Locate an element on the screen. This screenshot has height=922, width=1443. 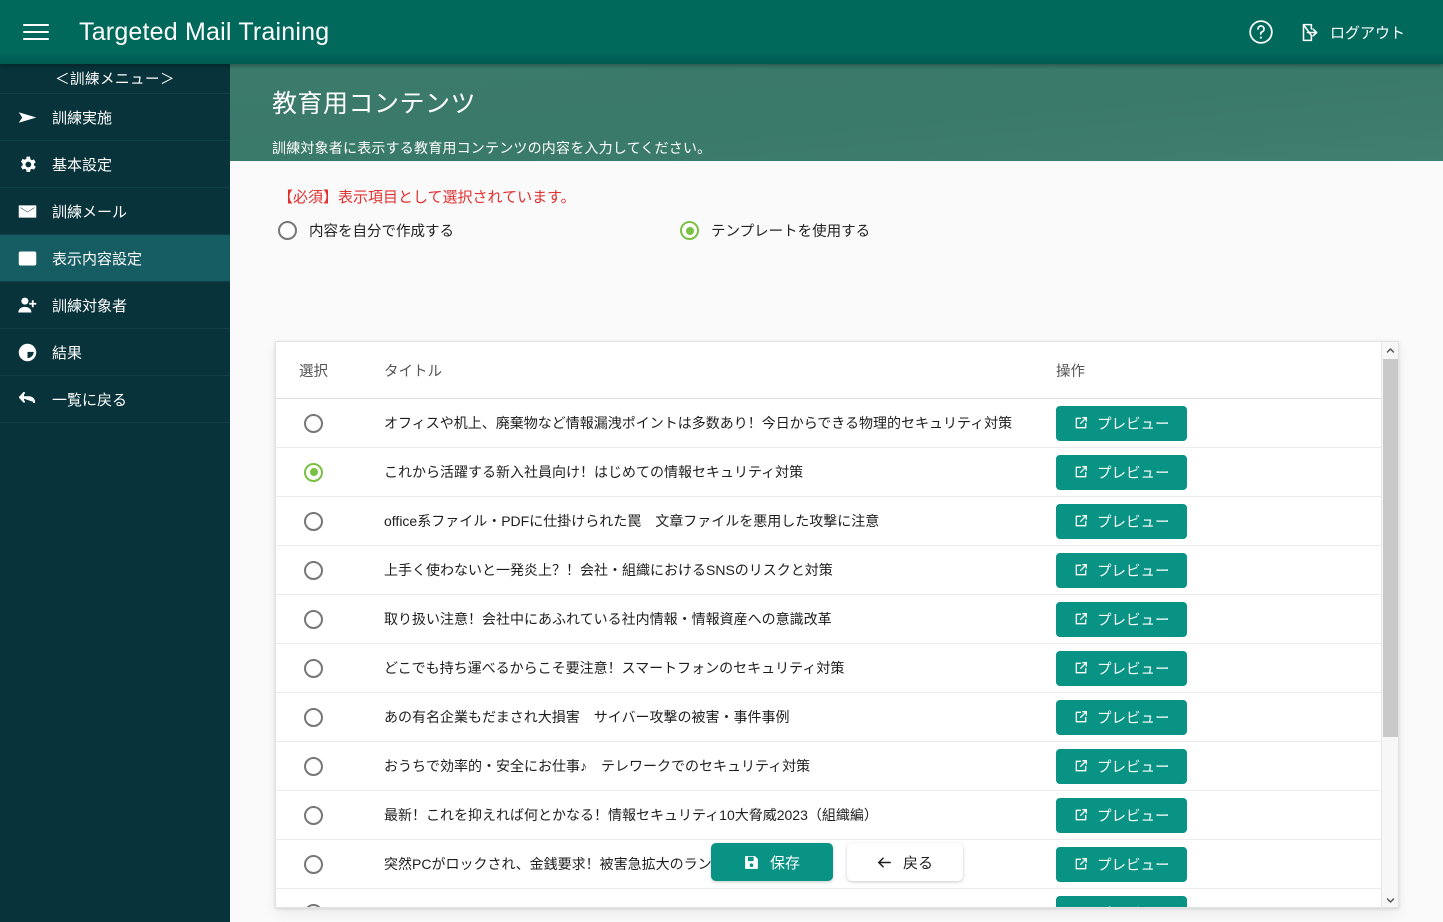
row-title: おうちで効率的・安全にお仕事♪ テレワークでのセキュリティ対策 is located at coordinates (597, 766).